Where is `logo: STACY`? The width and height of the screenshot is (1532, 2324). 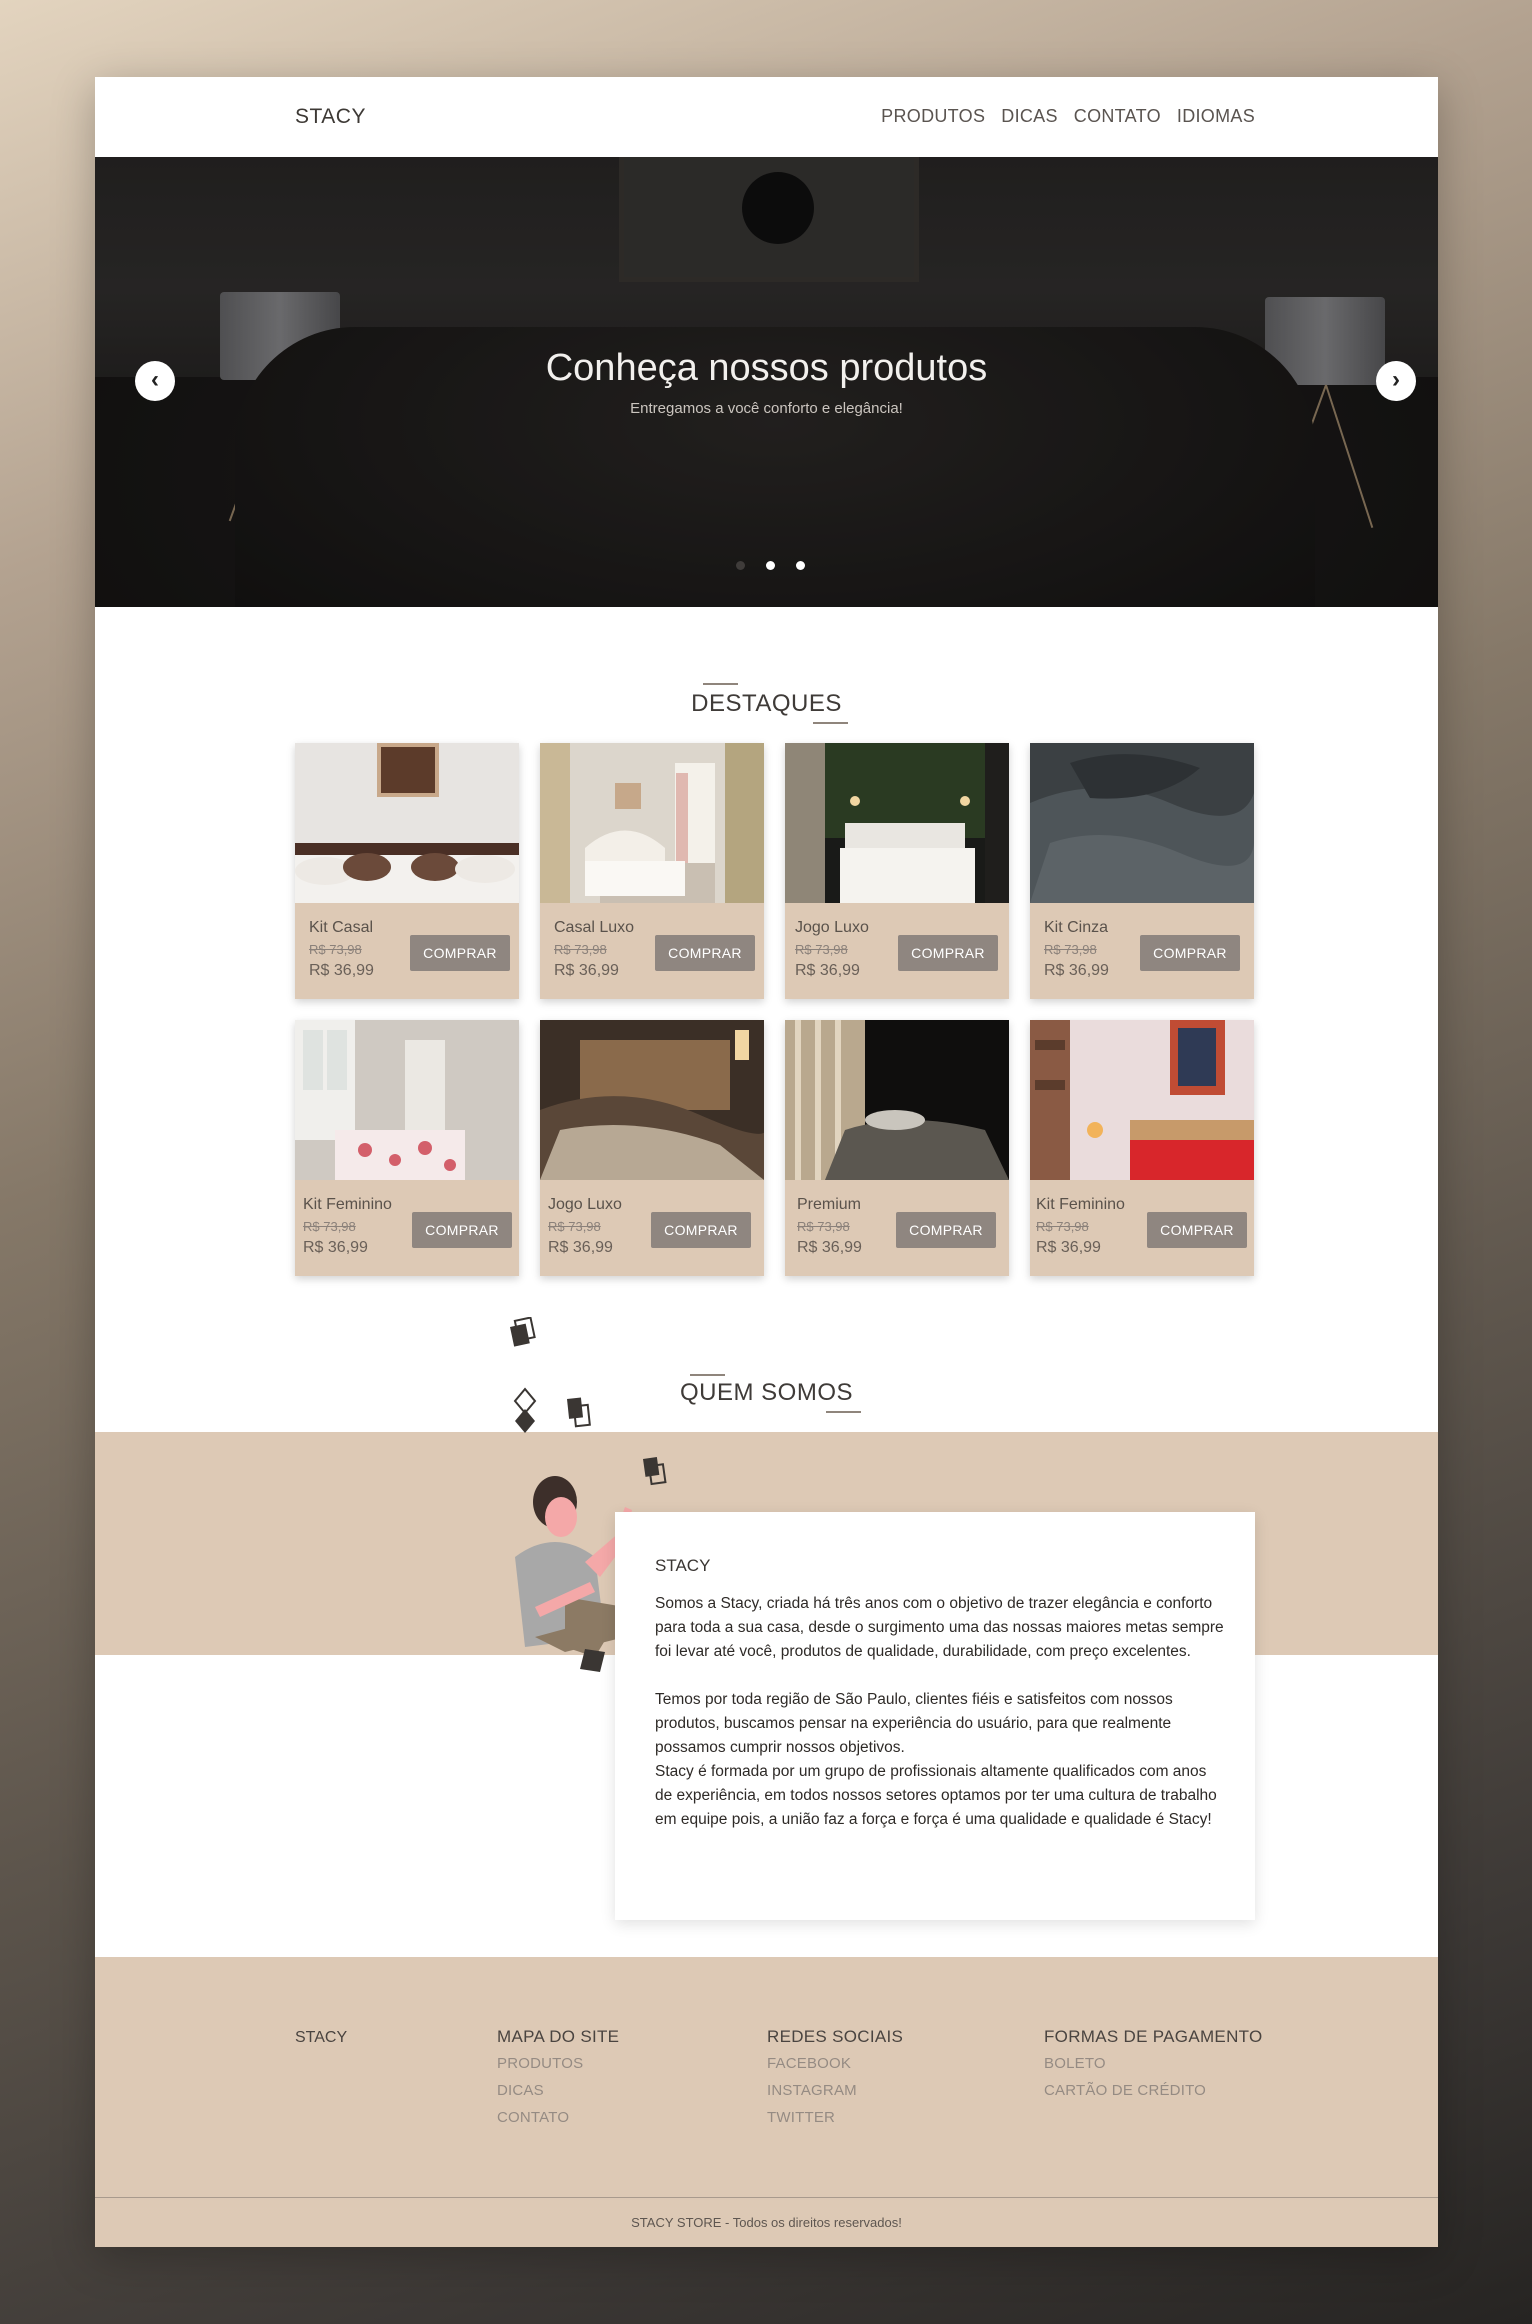 logo: STACY is located at coordinates (330, 117).